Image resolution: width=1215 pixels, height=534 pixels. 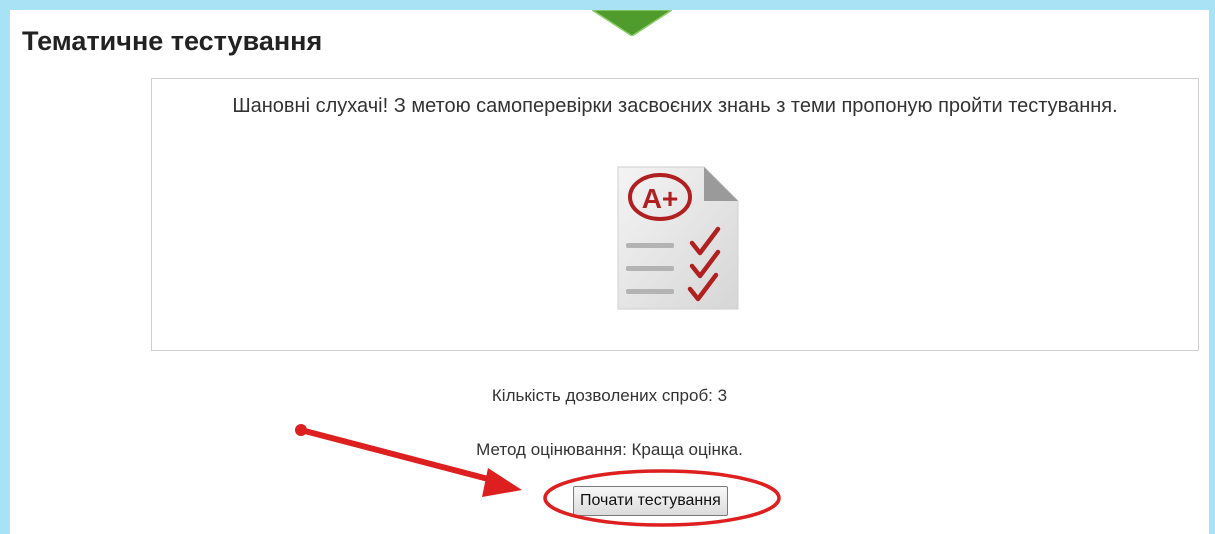 I want to click on grading-method-info: Метод оцінювання: Краща оцінка., so click(x=609, y=449).